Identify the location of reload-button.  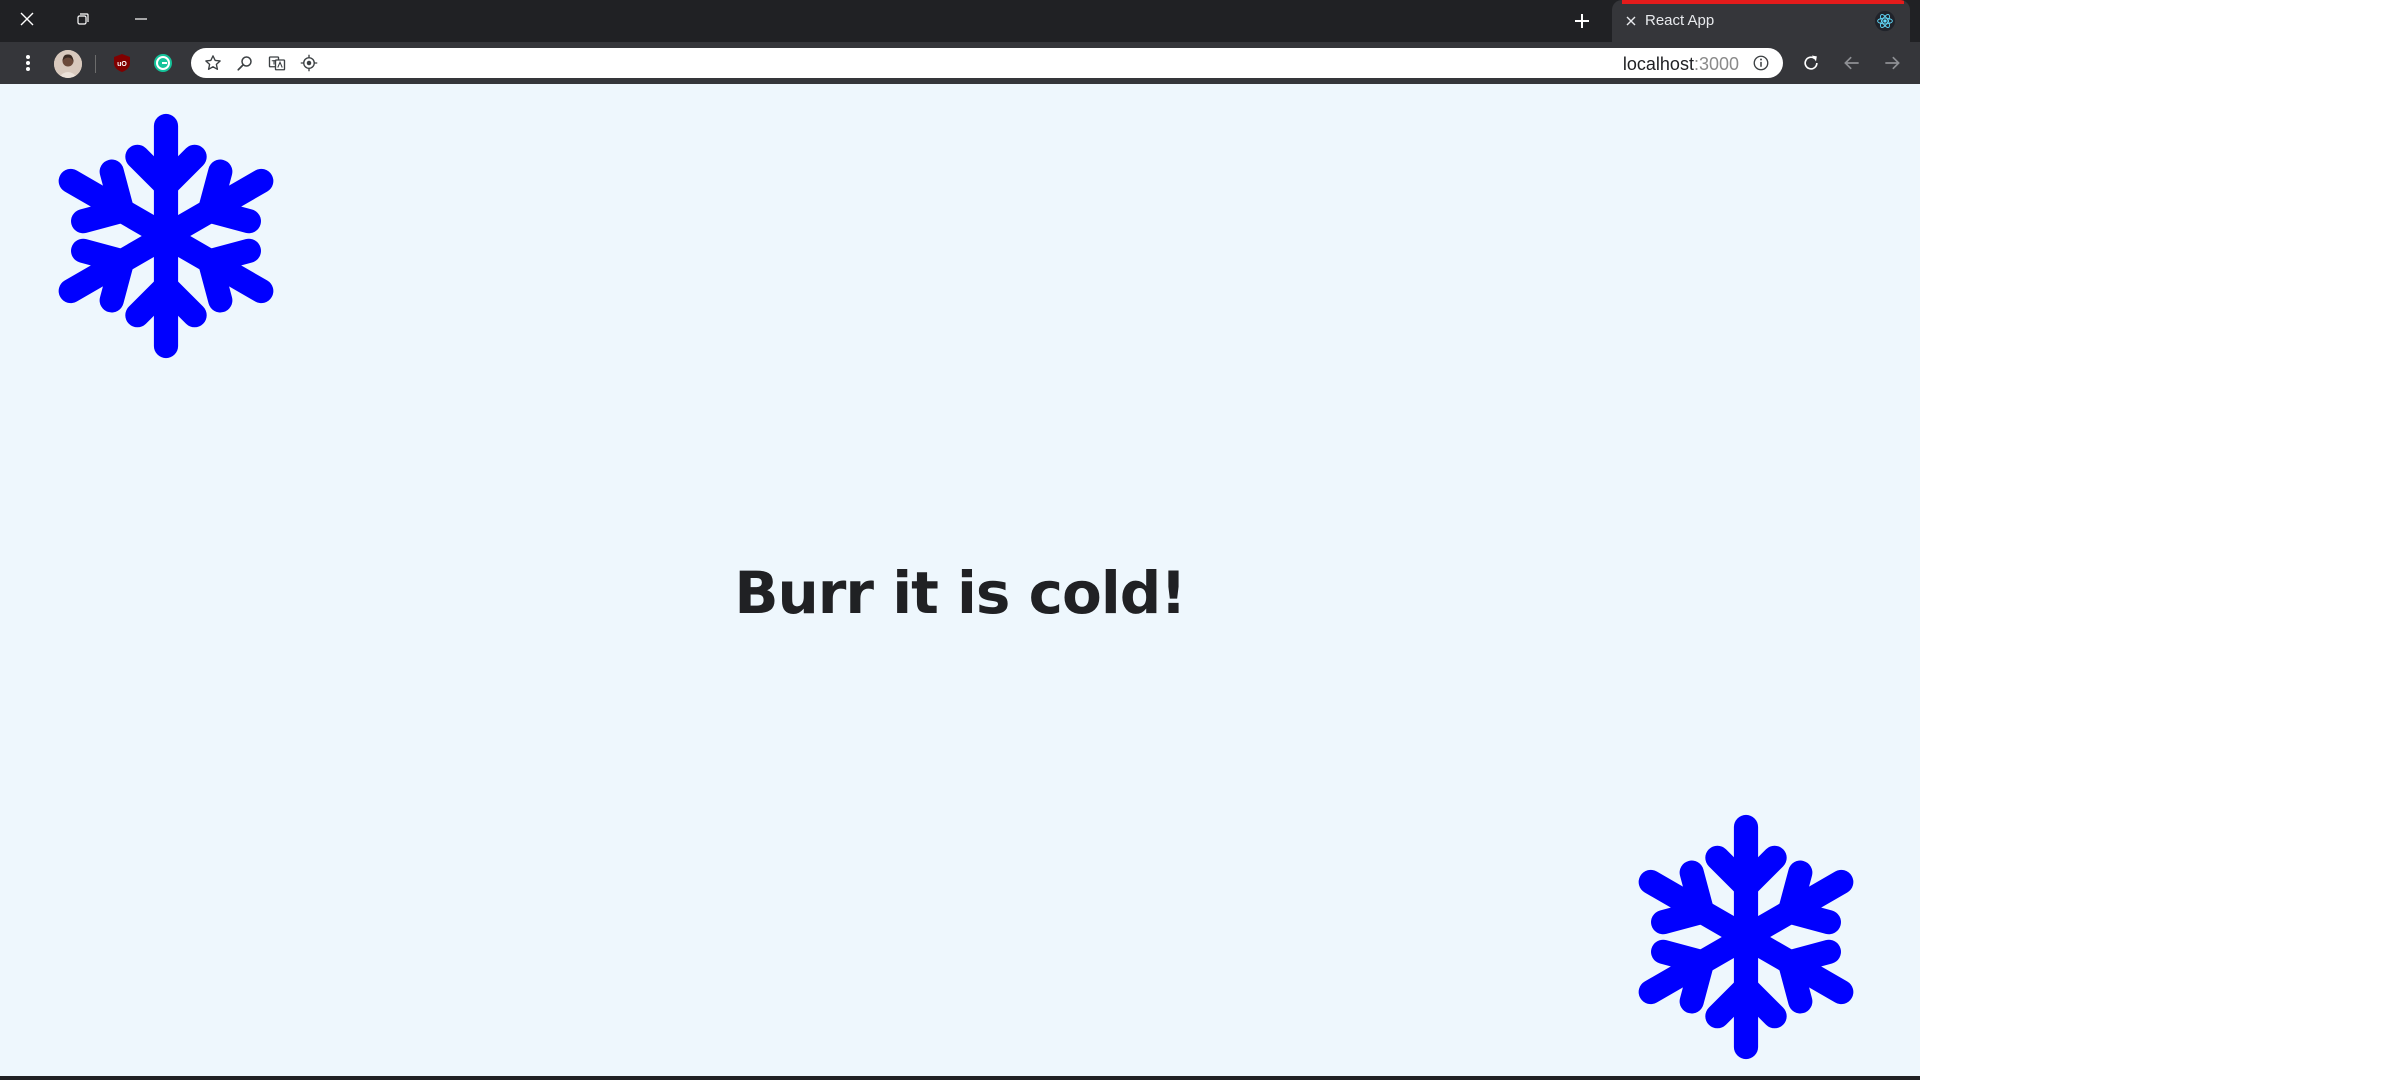
(1811, 63).